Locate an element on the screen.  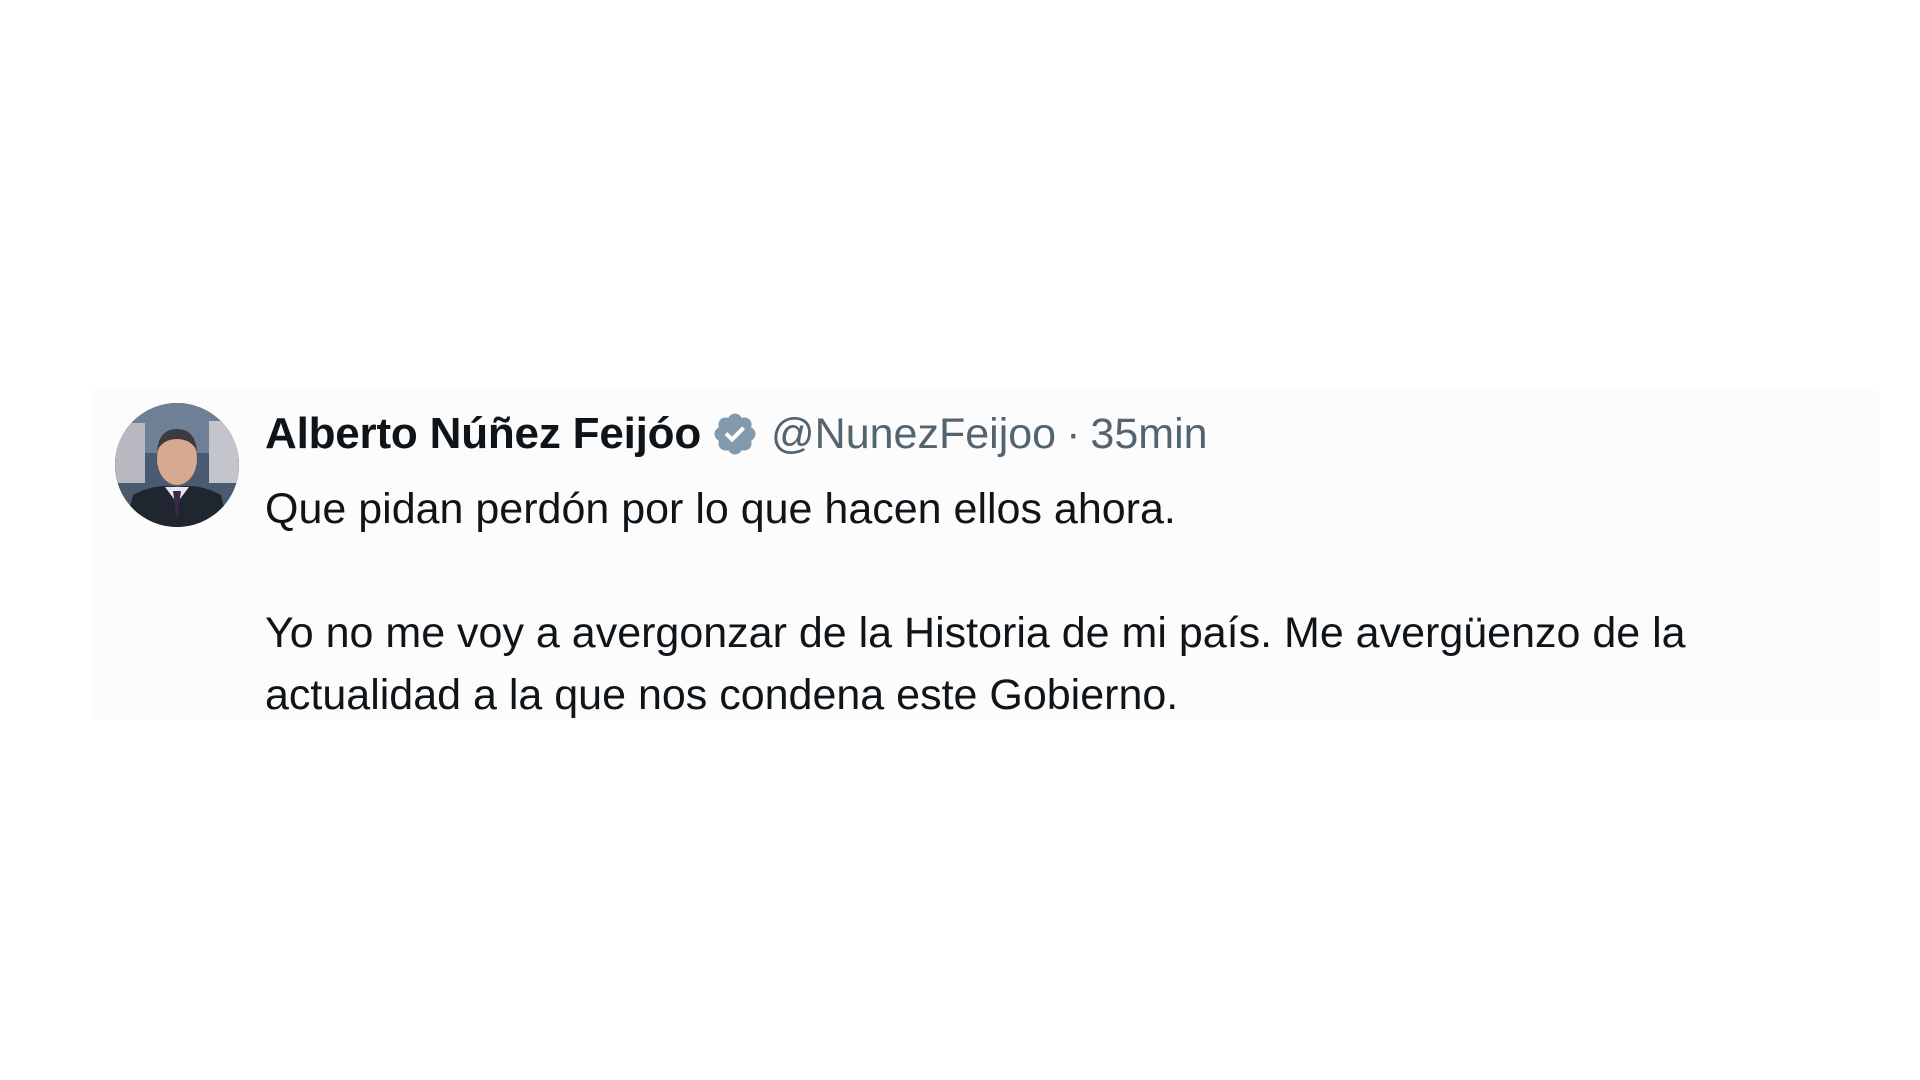
verified-badge-icon is located at coordinates (735, 434).